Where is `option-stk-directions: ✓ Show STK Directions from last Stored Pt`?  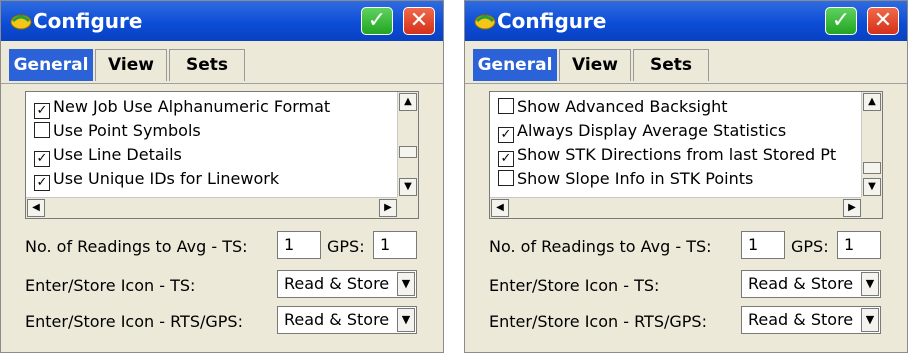 option-stk-directions: ✓ Show STK Directions from last Stored Pt is located at coordinates (667, 155).